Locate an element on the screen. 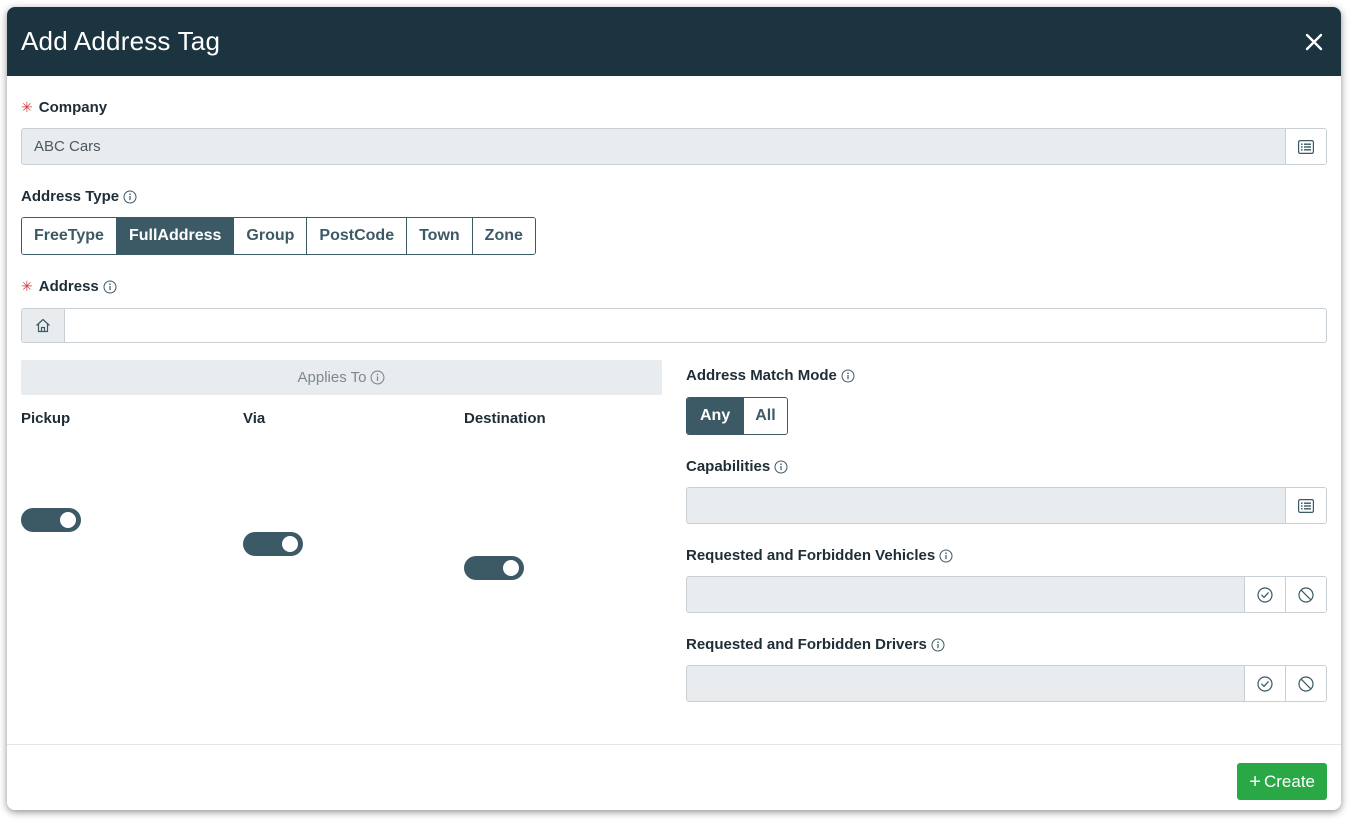 The image size is (1364, 833). drivers-forbid-button is located at coordinates (1305, 683).